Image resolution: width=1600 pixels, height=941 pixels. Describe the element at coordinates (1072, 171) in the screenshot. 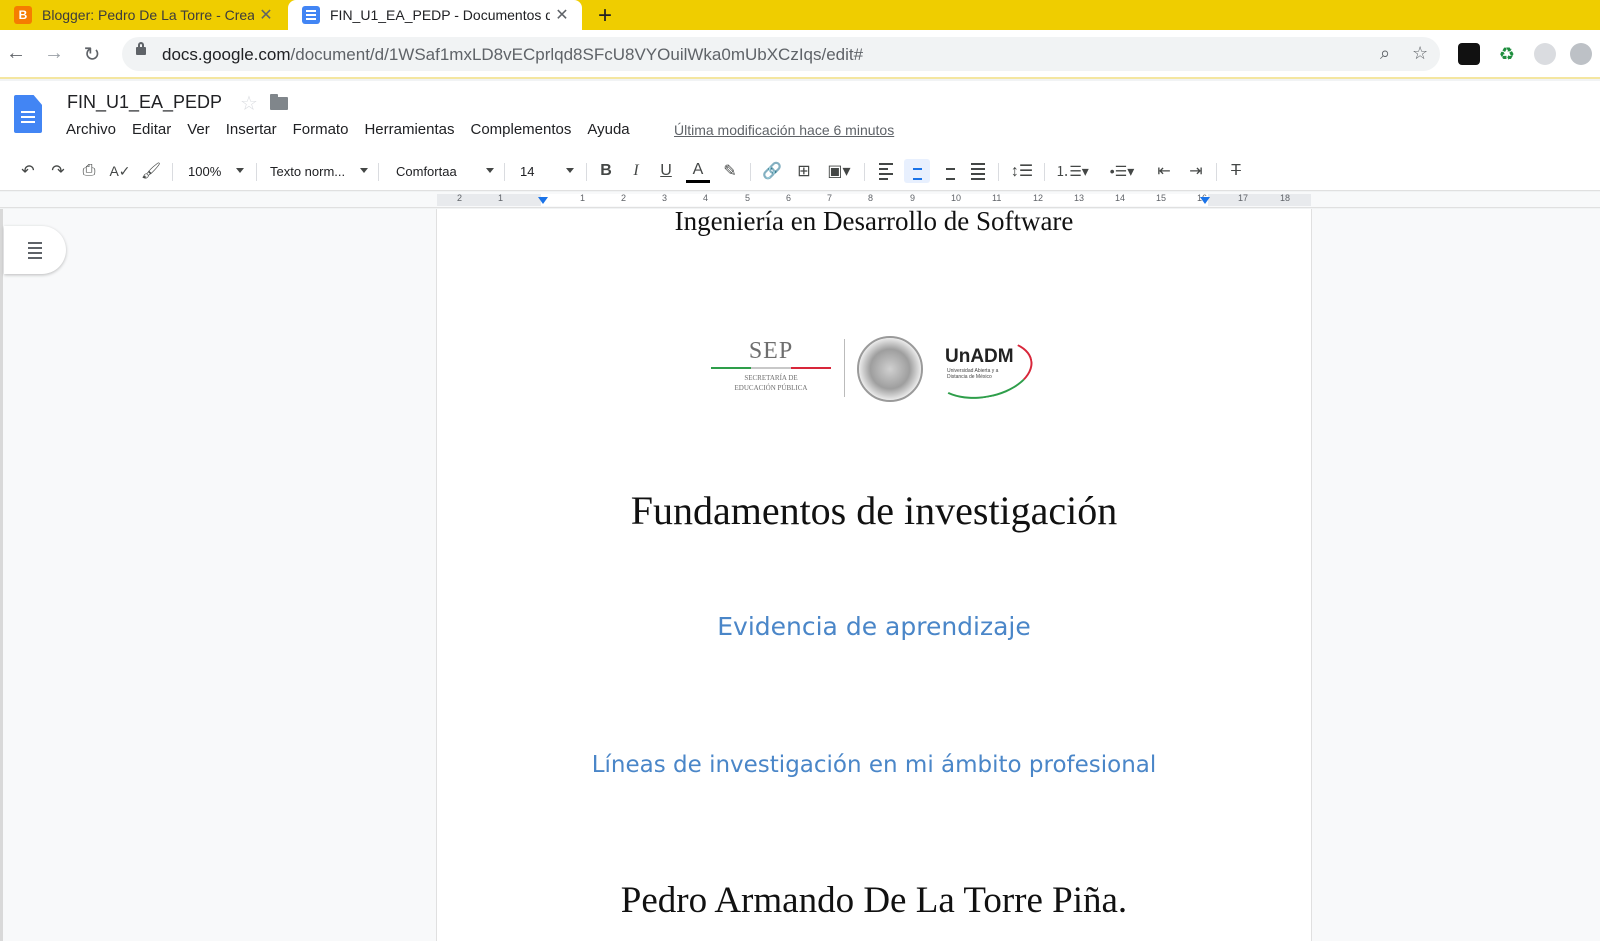

I see `numbered-list-icon: ⒈☰▾` at that location.